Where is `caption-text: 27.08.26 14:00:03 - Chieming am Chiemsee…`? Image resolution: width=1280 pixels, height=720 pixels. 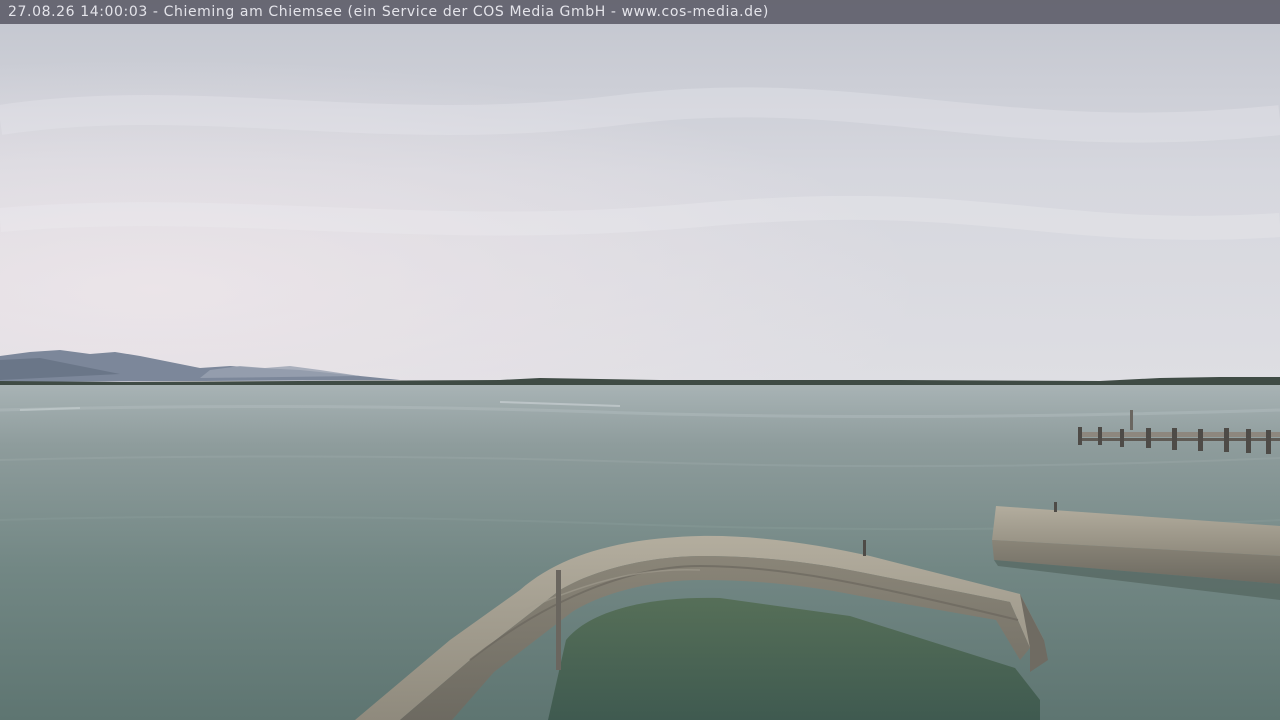
caption-text: 27.08.26 14:00:03 - Chieming am Chiemsee… is located at coordinates (388, 12).